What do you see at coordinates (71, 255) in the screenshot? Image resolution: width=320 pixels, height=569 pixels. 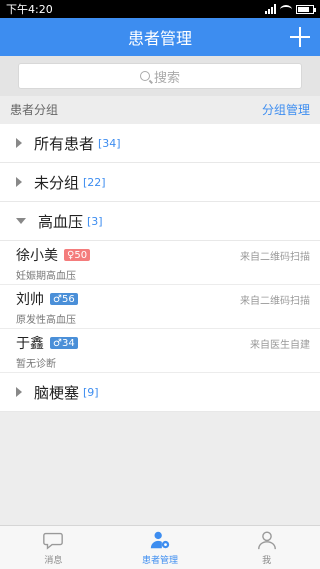 I see `female-icon: ♀` at bounding box center [71, 255].